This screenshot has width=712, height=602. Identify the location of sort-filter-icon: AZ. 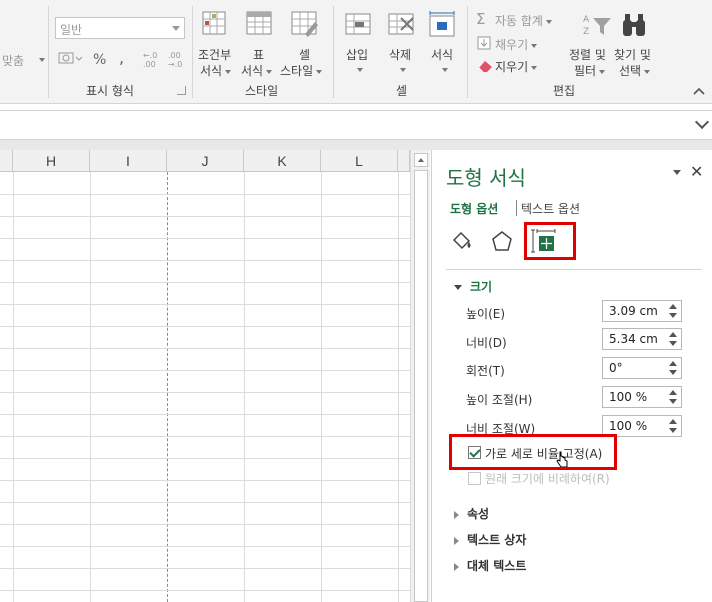
(597, 26).